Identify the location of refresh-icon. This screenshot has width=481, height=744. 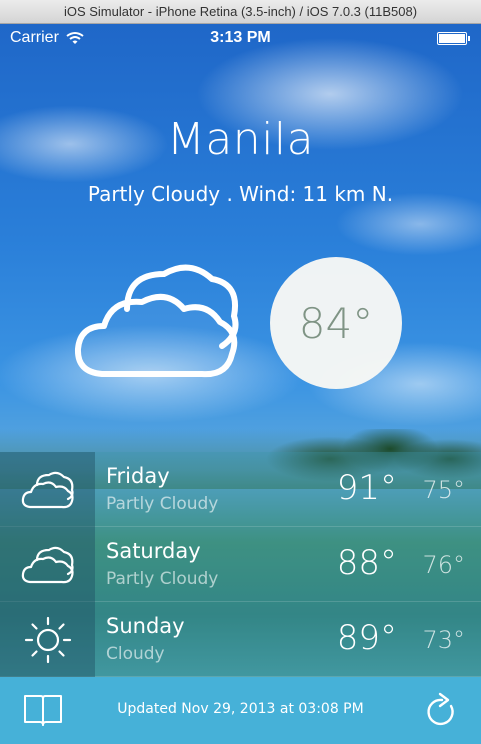
(442, 710).